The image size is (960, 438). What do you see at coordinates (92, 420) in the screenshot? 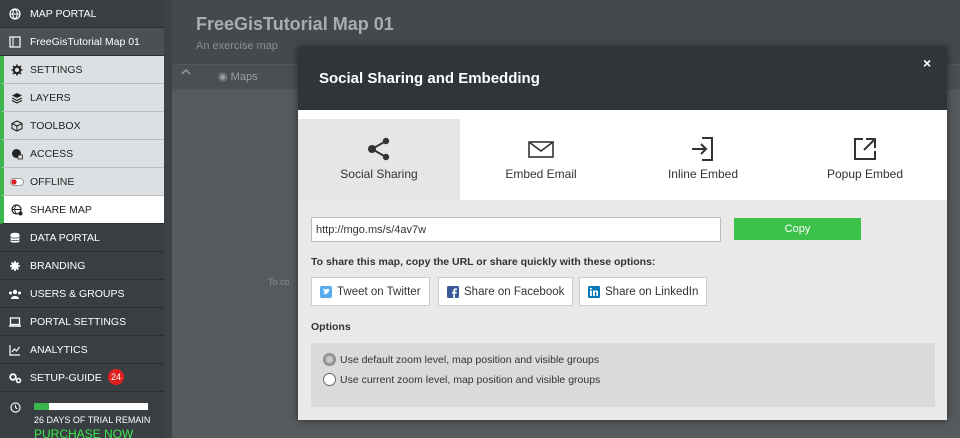
I see `trial-days-text: 26 DAYS OF TRIAL REMAIN` at bounding box center [92, 420].